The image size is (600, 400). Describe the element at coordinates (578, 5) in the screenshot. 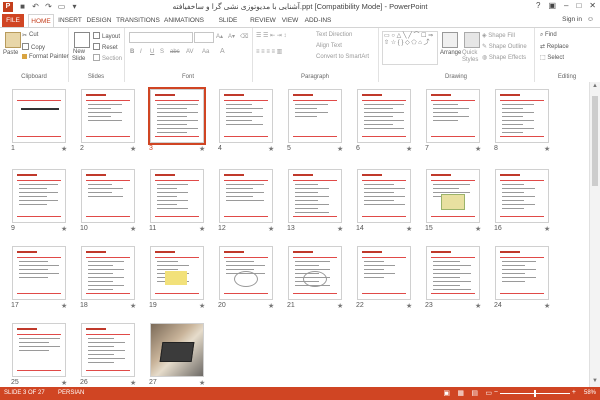

I see `maximize-icon: □` at that location.